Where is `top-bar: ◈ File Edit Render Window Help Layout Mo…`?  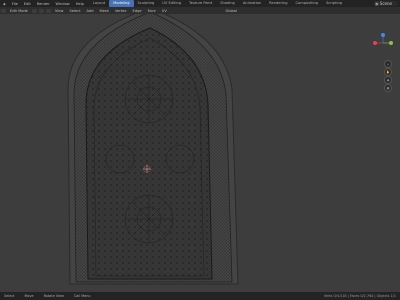
top-bar: ◈ File Edit Render Window Help Layout Mo… is located at coordinates (200, 3).